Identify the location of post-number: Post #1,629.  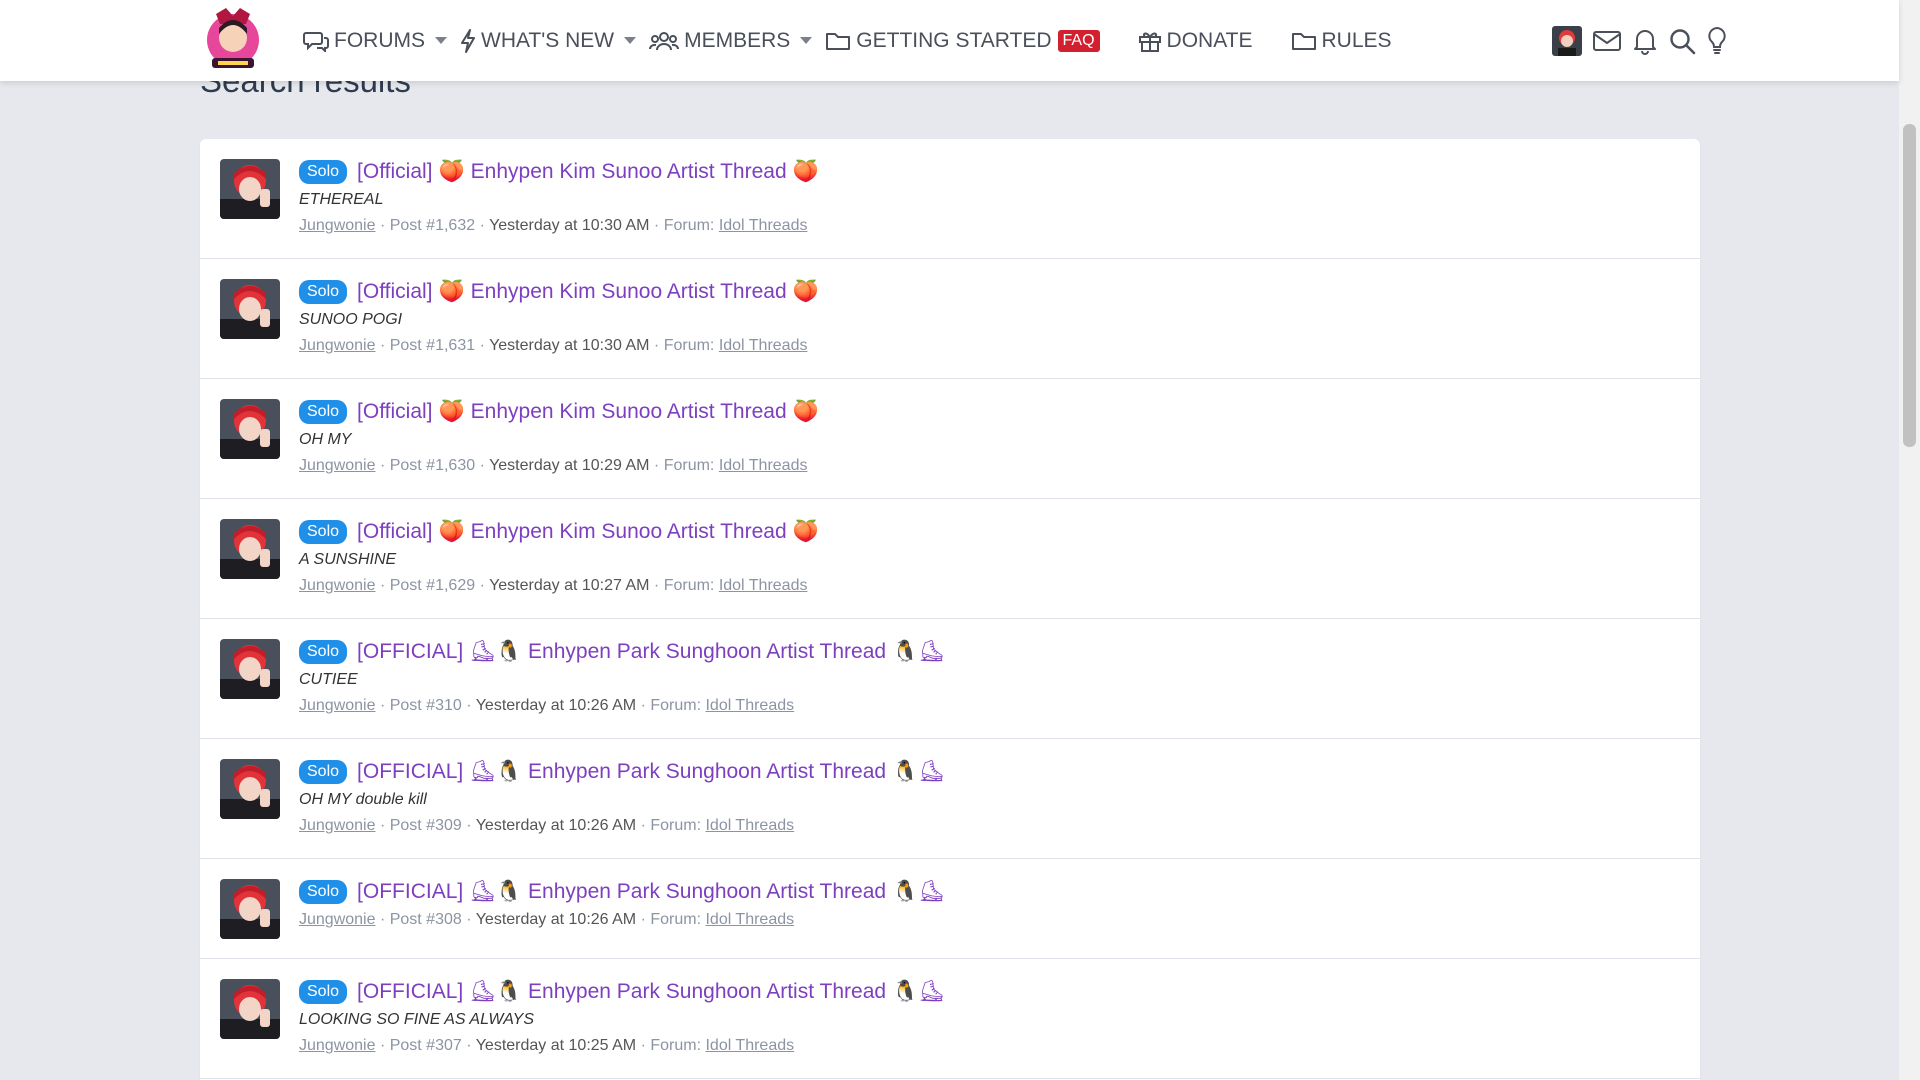
(432, 585).